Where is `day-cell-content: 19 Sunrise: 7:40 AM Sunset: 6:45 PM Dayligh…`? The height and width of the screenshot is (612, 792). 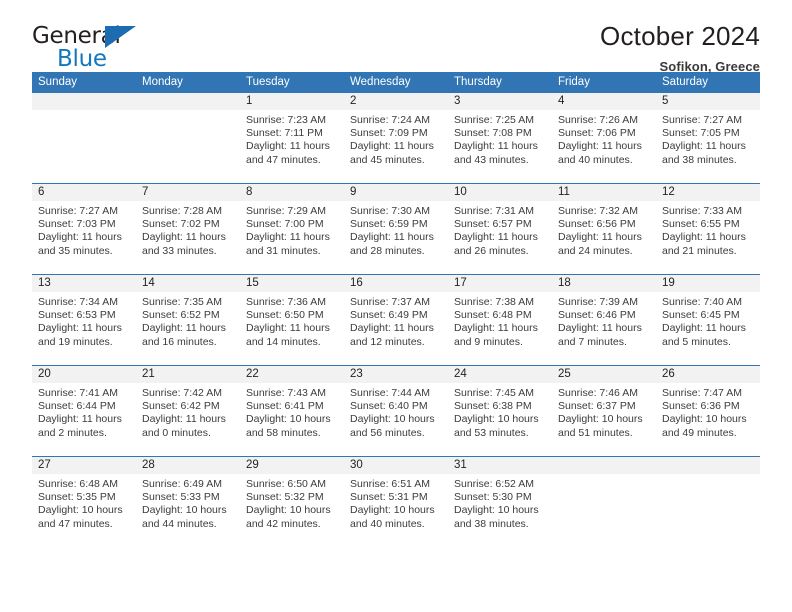 day-cell-content: 19 Sunrise: 7:40 AM Sunset: 6:45 PM Dayligh… is located at coordinates (708, 320).